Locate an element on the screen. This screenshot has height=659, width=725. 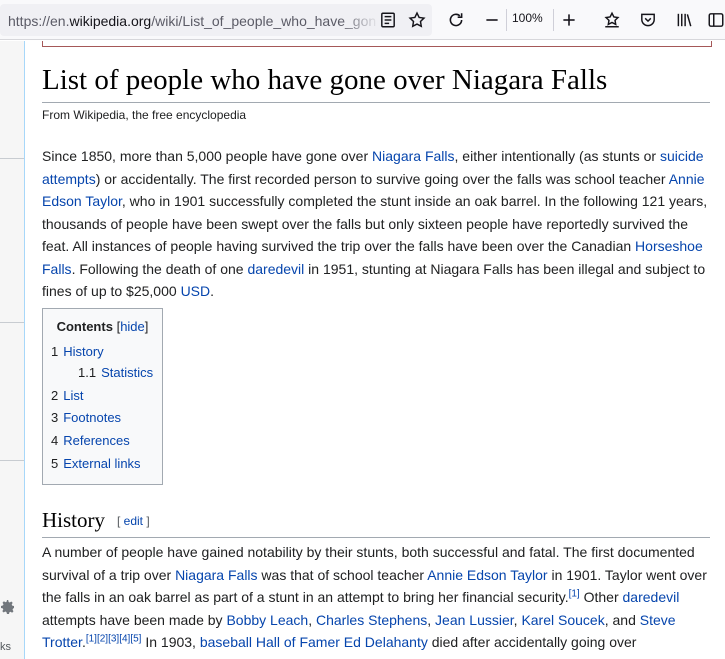
section-edit: [ edit ] is located at coordinates (133, 521).